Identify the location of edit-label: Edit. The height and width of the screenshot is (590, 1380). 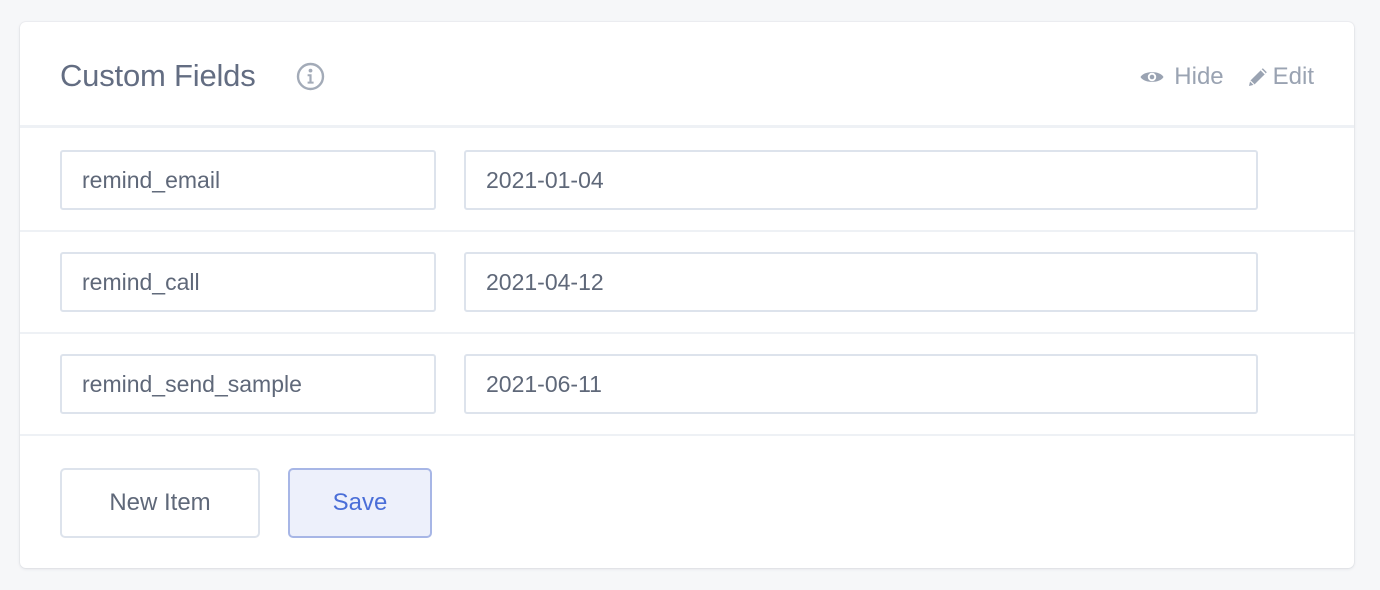
(1293, 76).